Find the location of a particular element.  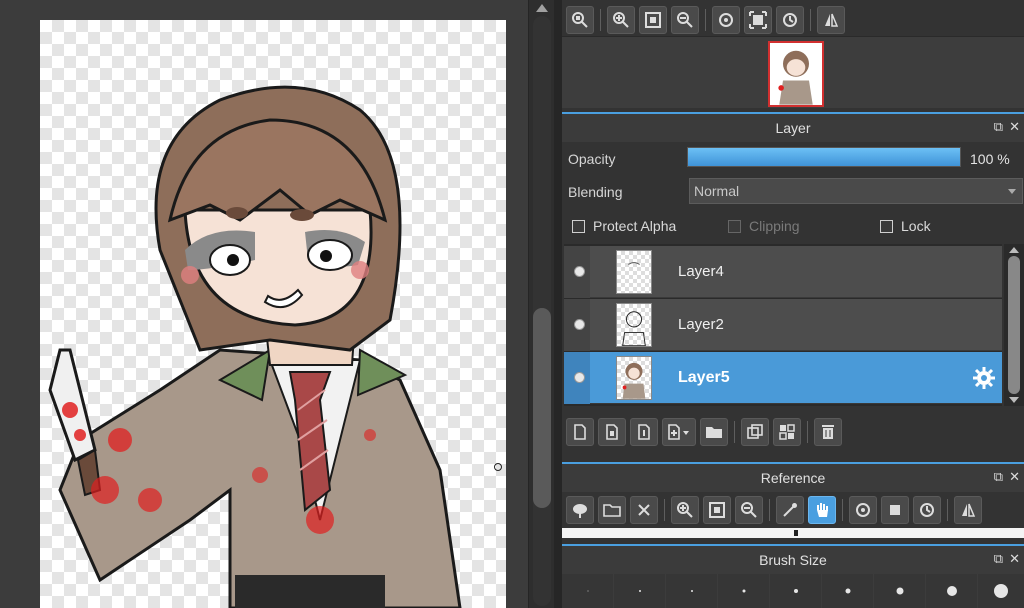

layer-row-layer2: Layer2 is located at coordinates (783, 325).